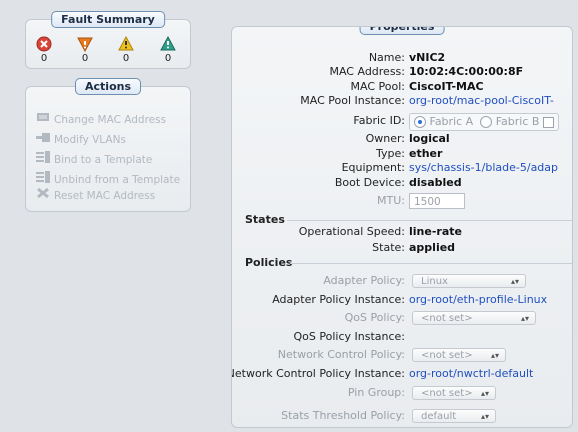 The image size is (578, 432). I want to click on mtu-row: MTU:, so click(402, 201).